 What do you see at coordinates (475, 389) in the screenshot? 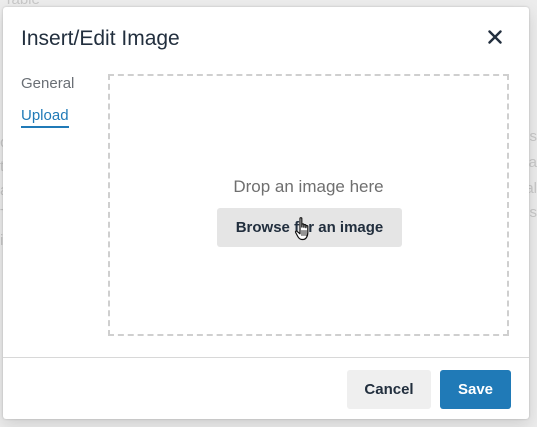
I see `save-button: Save` at bounding box center [475, 389].